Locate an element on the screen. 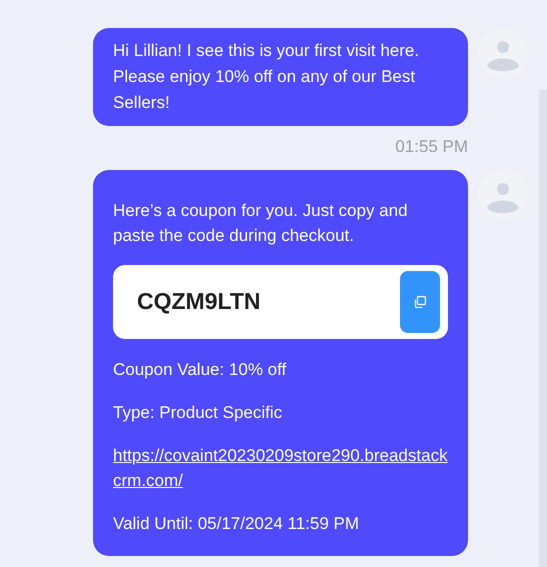  store-link: https://covaint20230209store290.breadstackcrm.com/ is located at coordinates (280, 467).